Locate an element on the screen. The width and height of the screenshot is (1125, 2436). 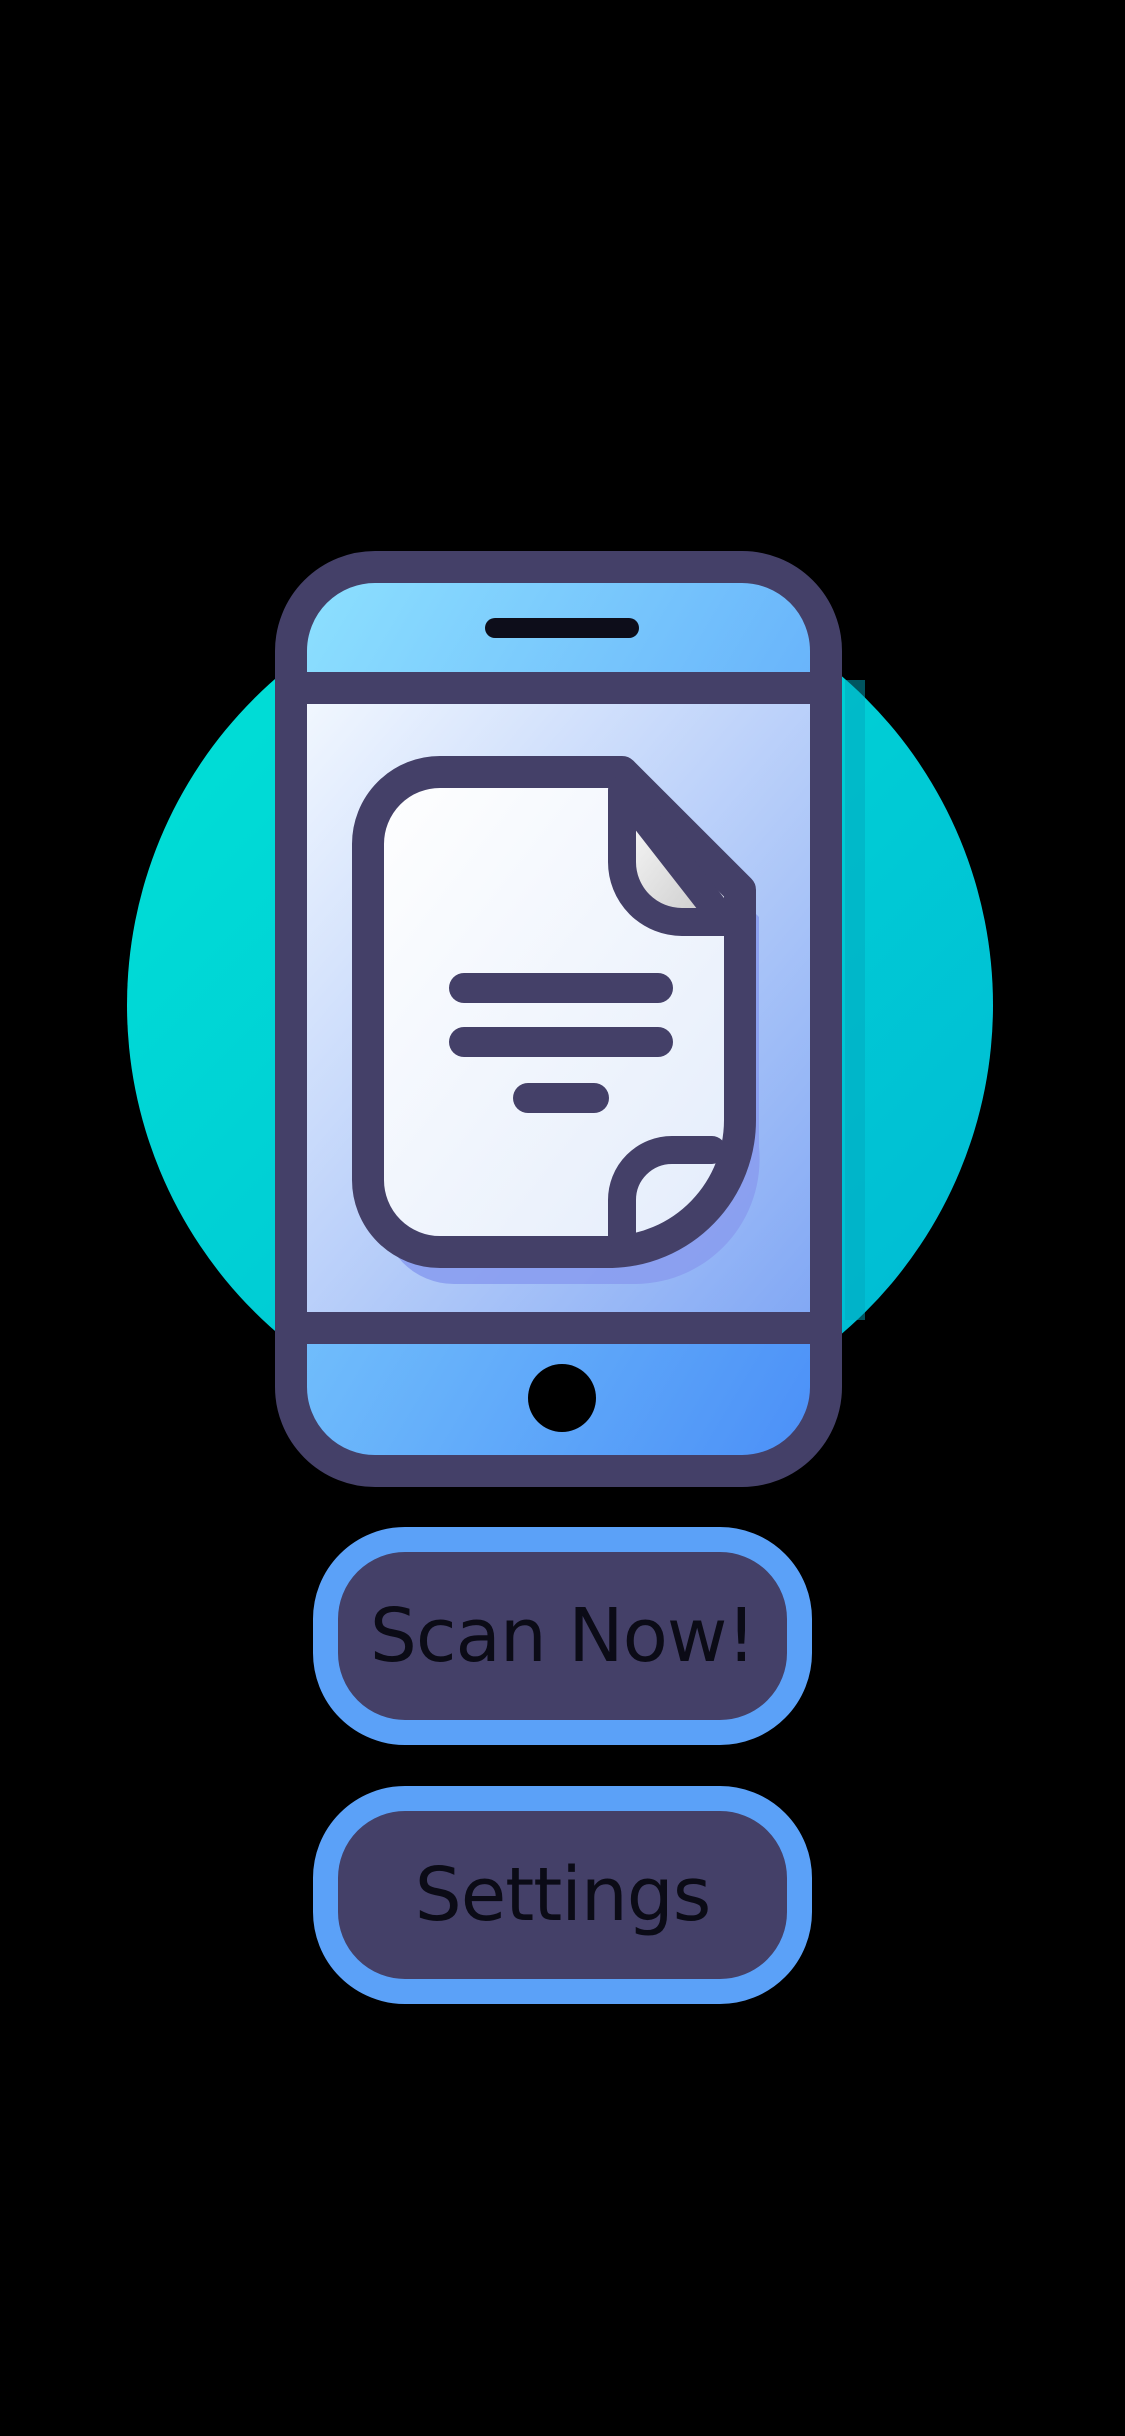
document-icon is located at coordinates (554, 1012).